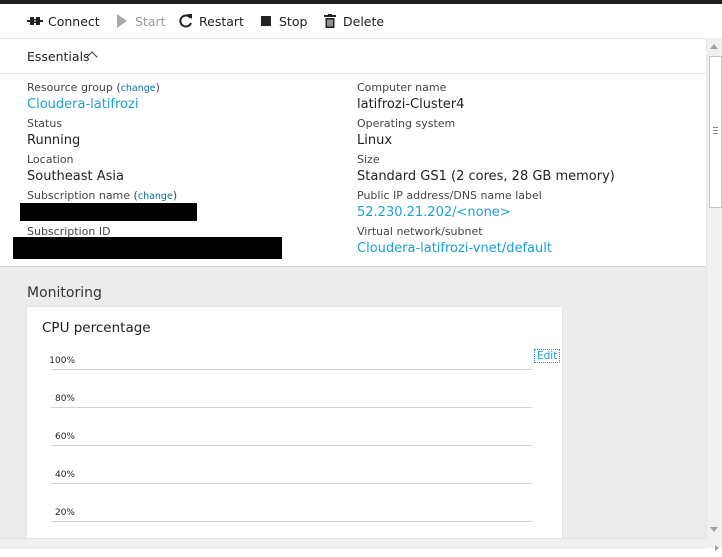  I want to click on resource-group-value: Cloudera-latifrozi, so click(82, 104).